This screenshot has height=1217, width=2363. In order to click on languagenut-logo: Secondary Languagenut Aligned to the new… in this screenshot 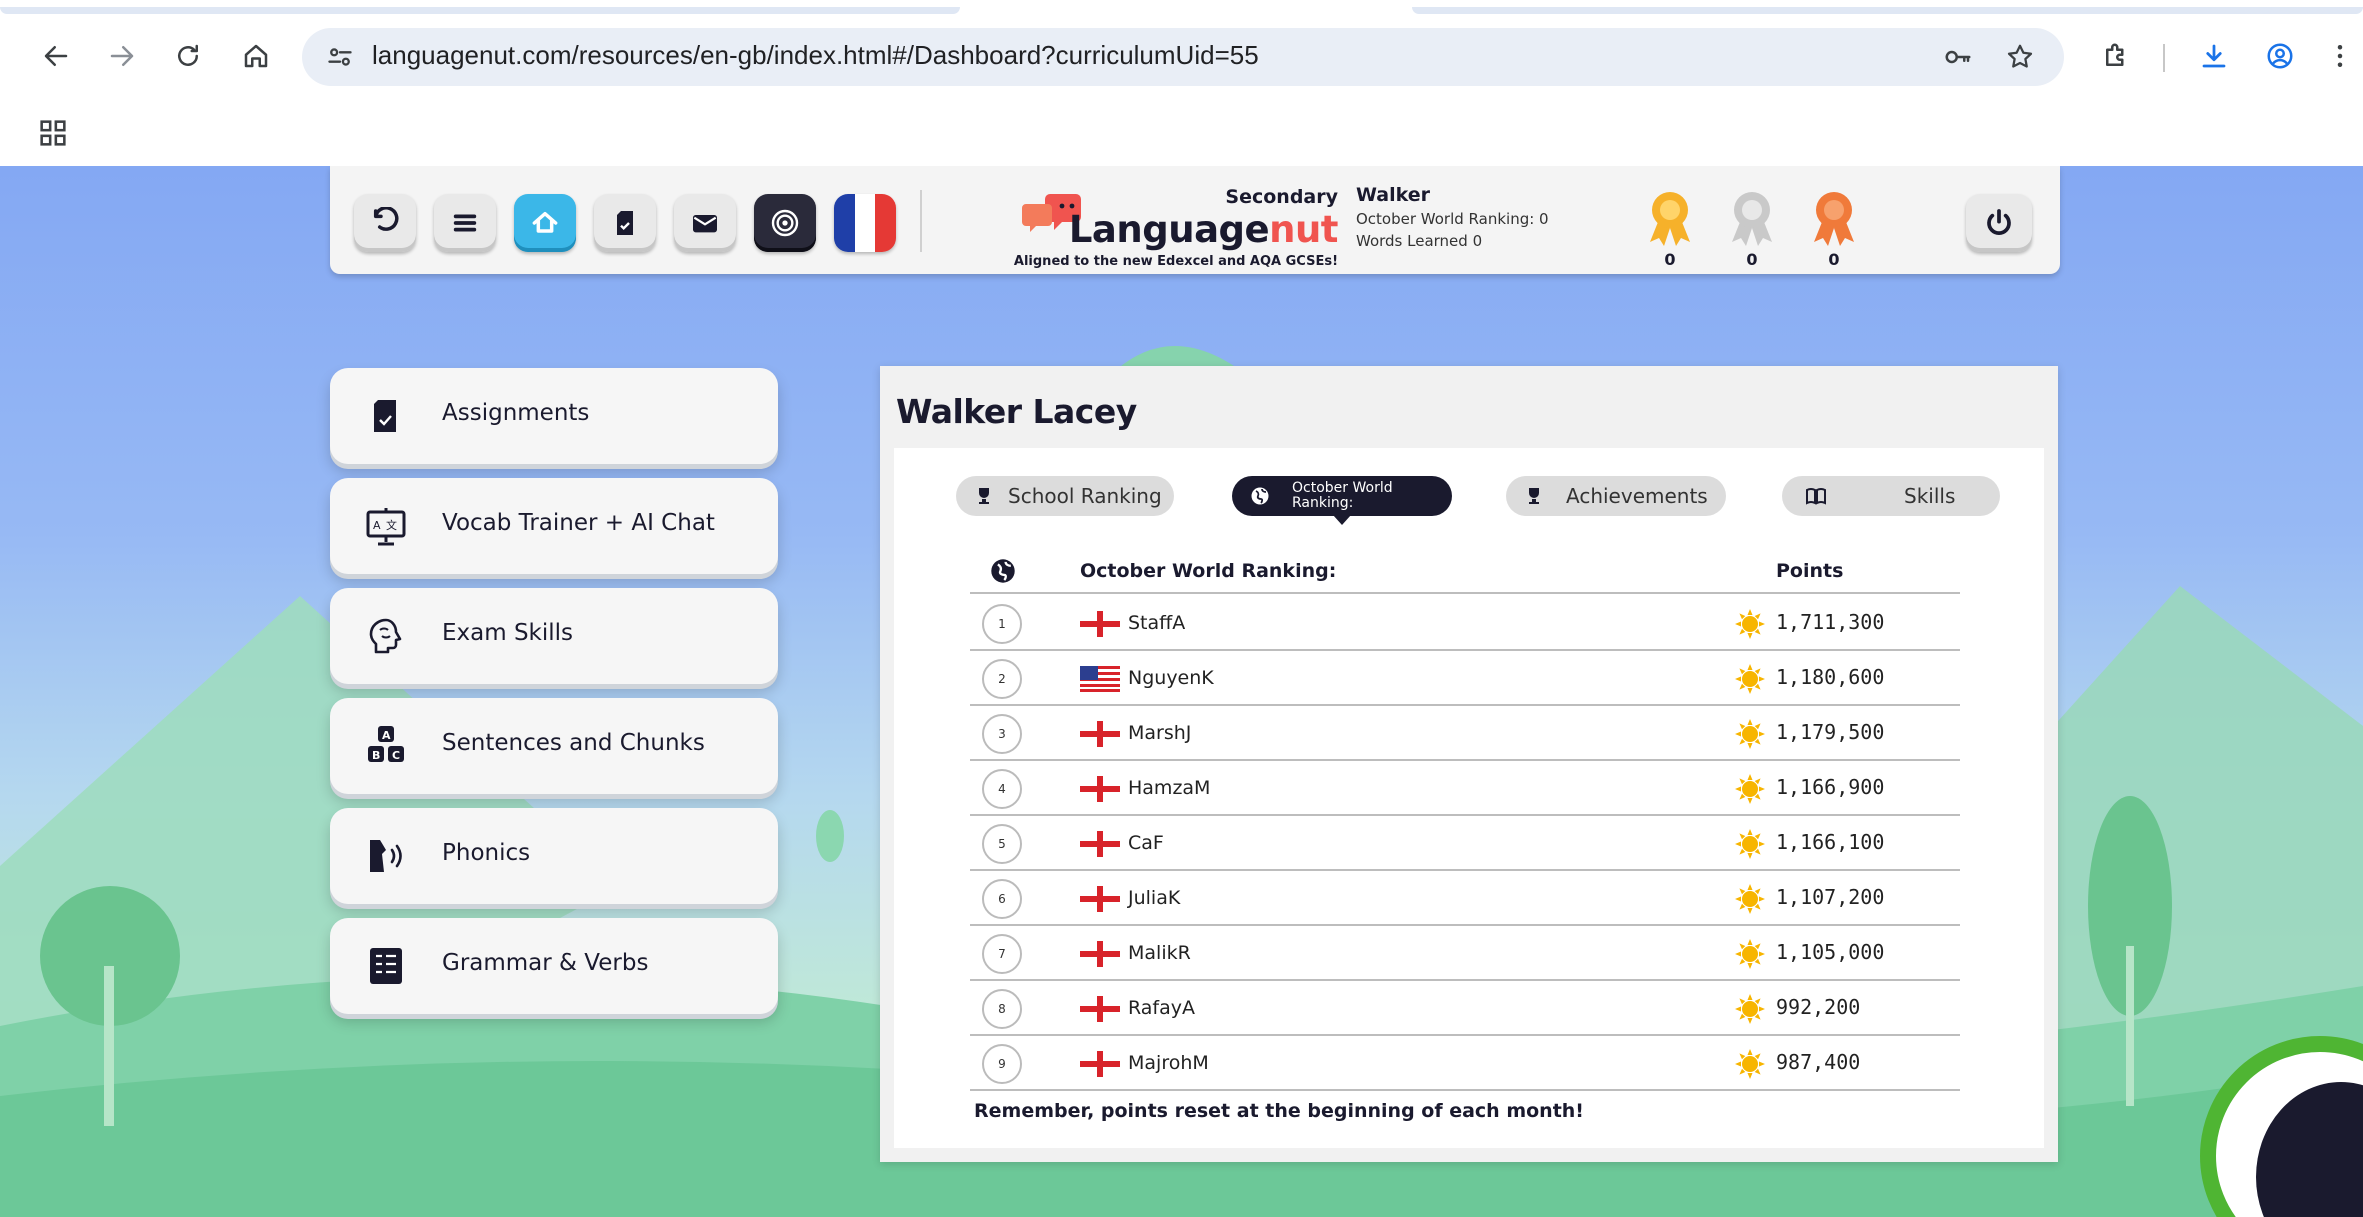, I will do `click(1145, 226)`.